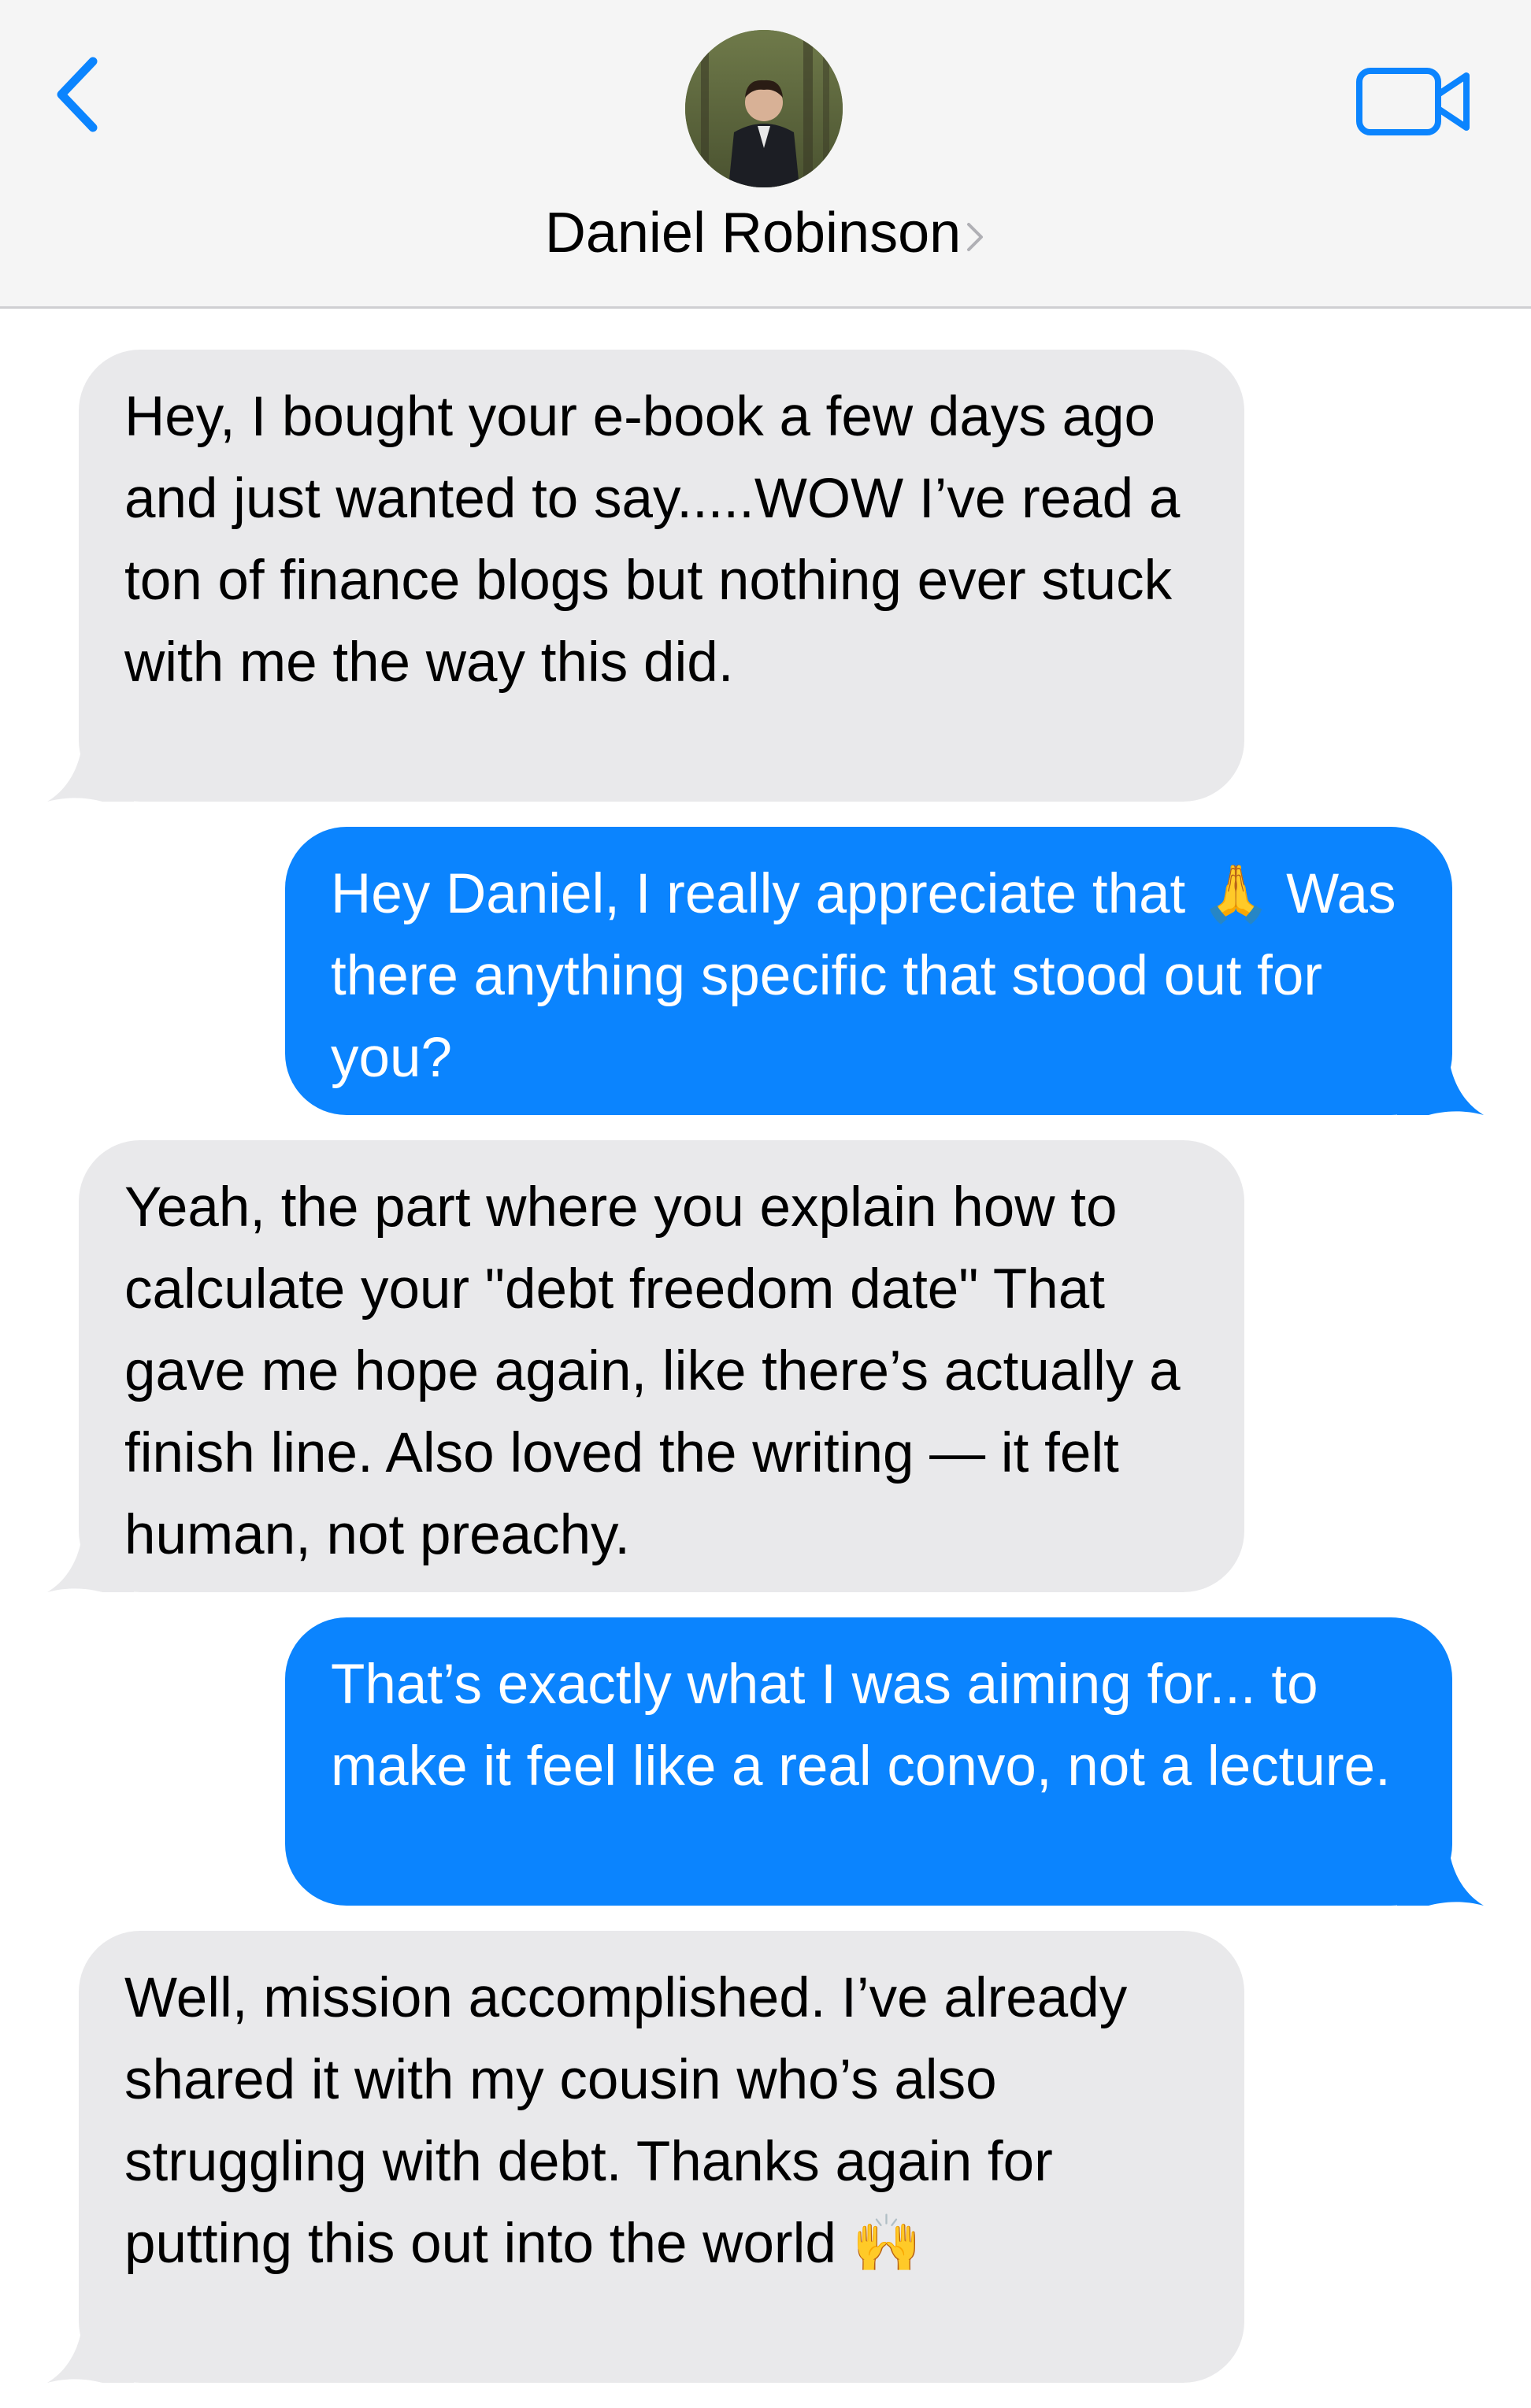  I want to click on contact-name: Daniel Robinson, so click(753, 233).